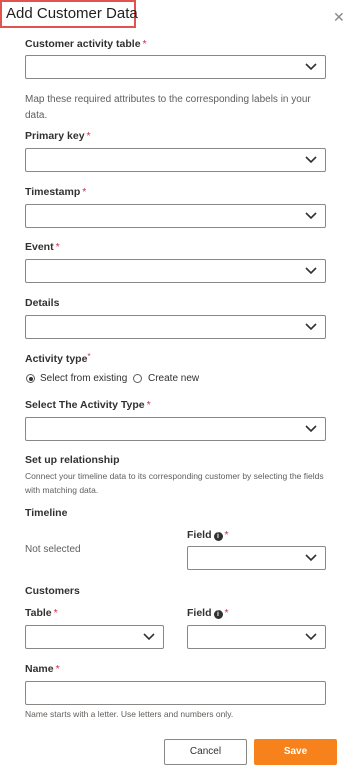 This screenshot has height=781, width=349. I want to click on timeline-field-label: Field i *, so click(208, 535).